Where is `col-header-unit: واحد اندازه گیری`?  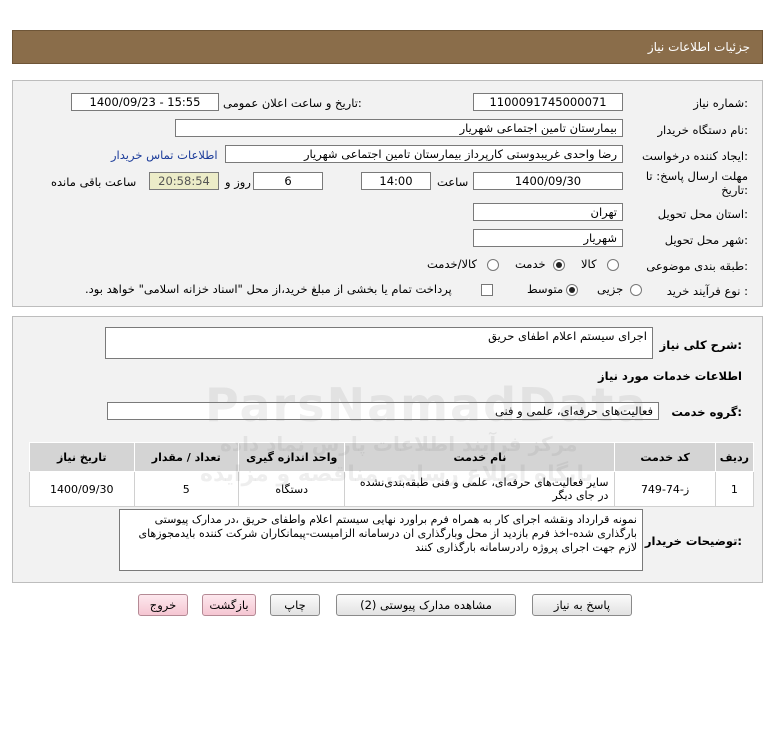 col-header-unit: واحد اندازه گیری is located at coordinates (291, 457).